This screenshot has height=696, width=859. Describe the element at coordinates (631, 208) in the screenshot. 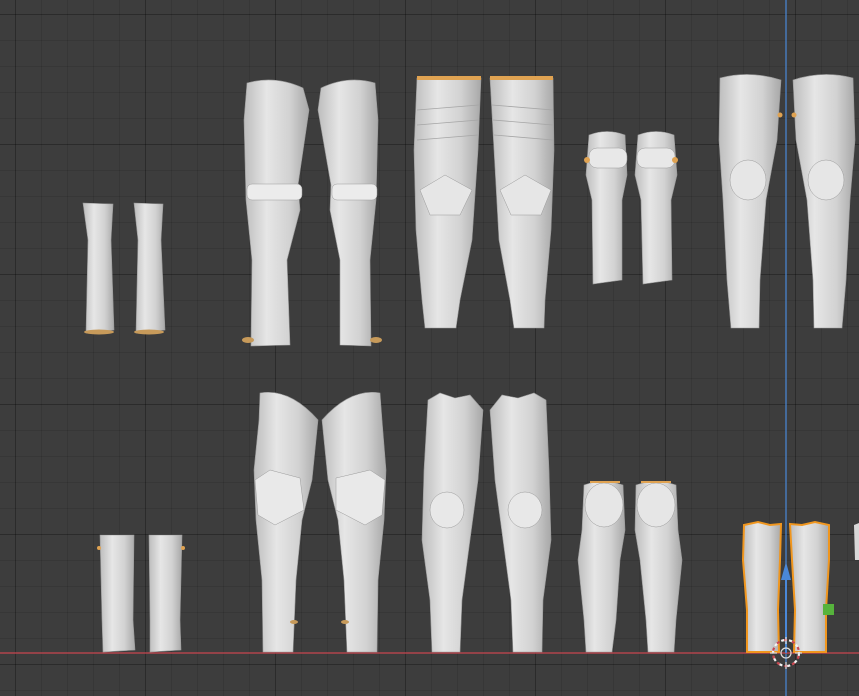

I see `leg-armor-row1-item4` at that location.